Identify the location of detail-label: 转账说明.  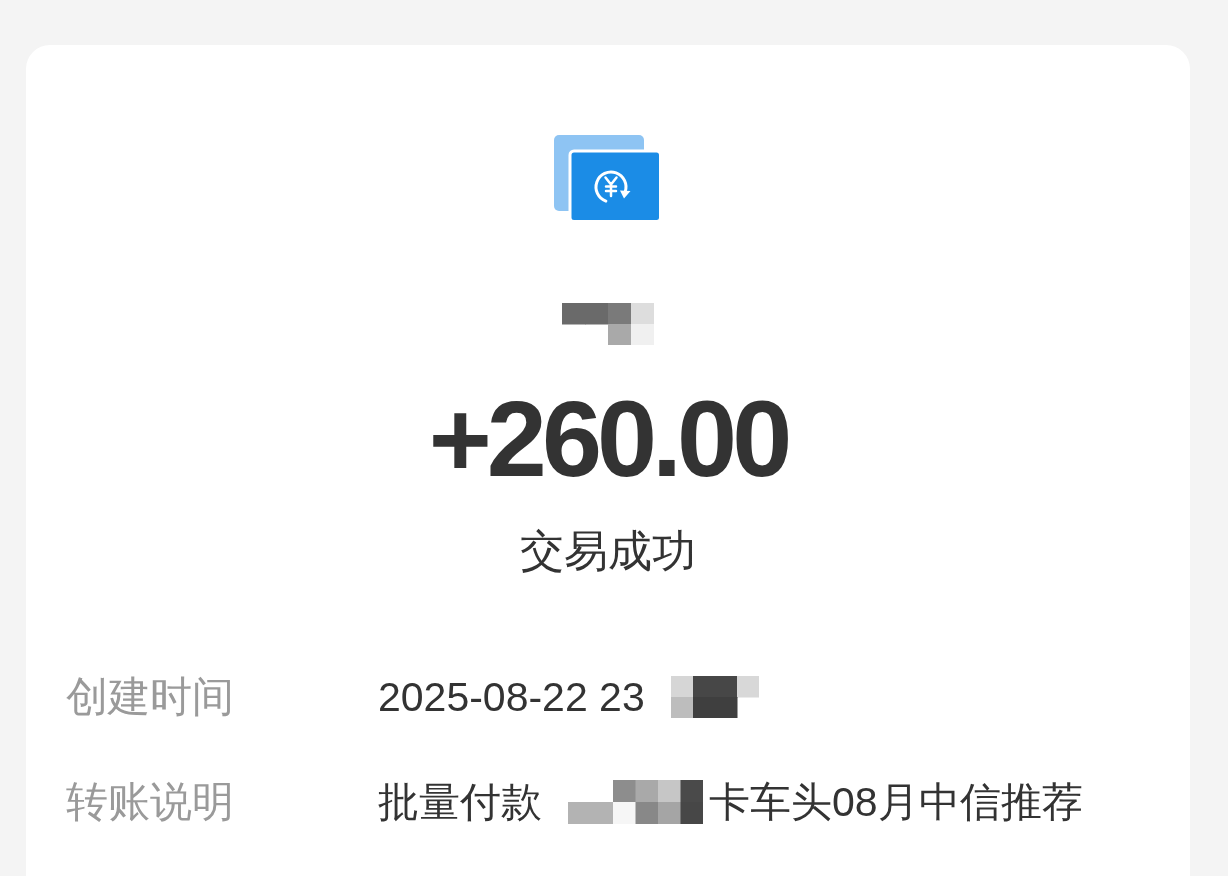
(150, 802).